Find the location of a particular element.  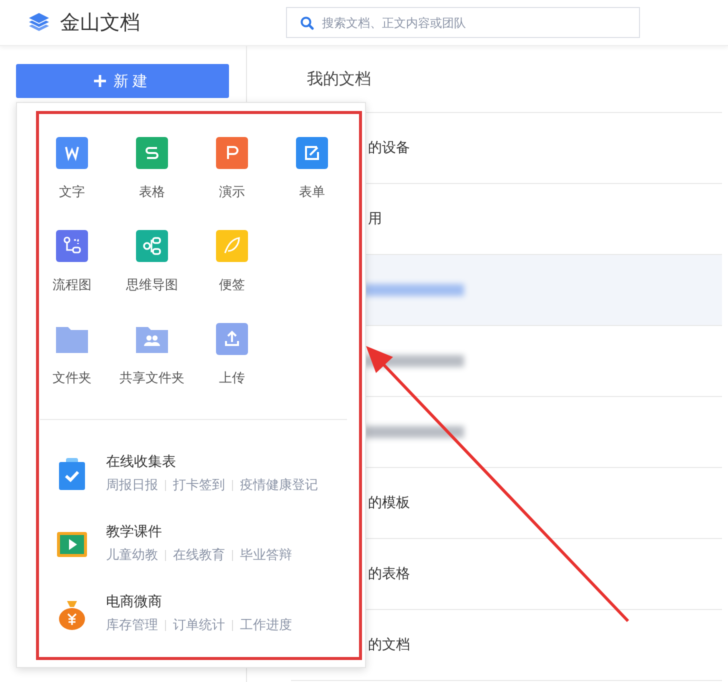

mindmap-icon is located at coordinates (152, 246).